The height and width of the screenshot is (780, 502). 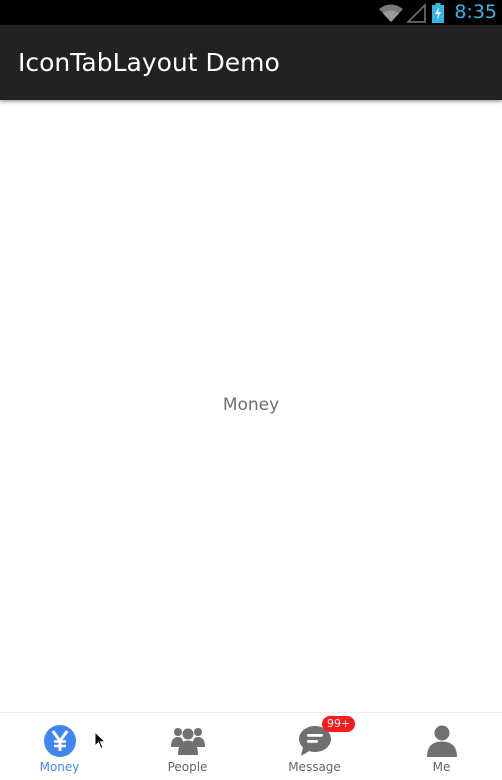 What do you see at coordinates (442, 741) in the screenshot?
I see `person-icon` at bounding box center [442, 741].